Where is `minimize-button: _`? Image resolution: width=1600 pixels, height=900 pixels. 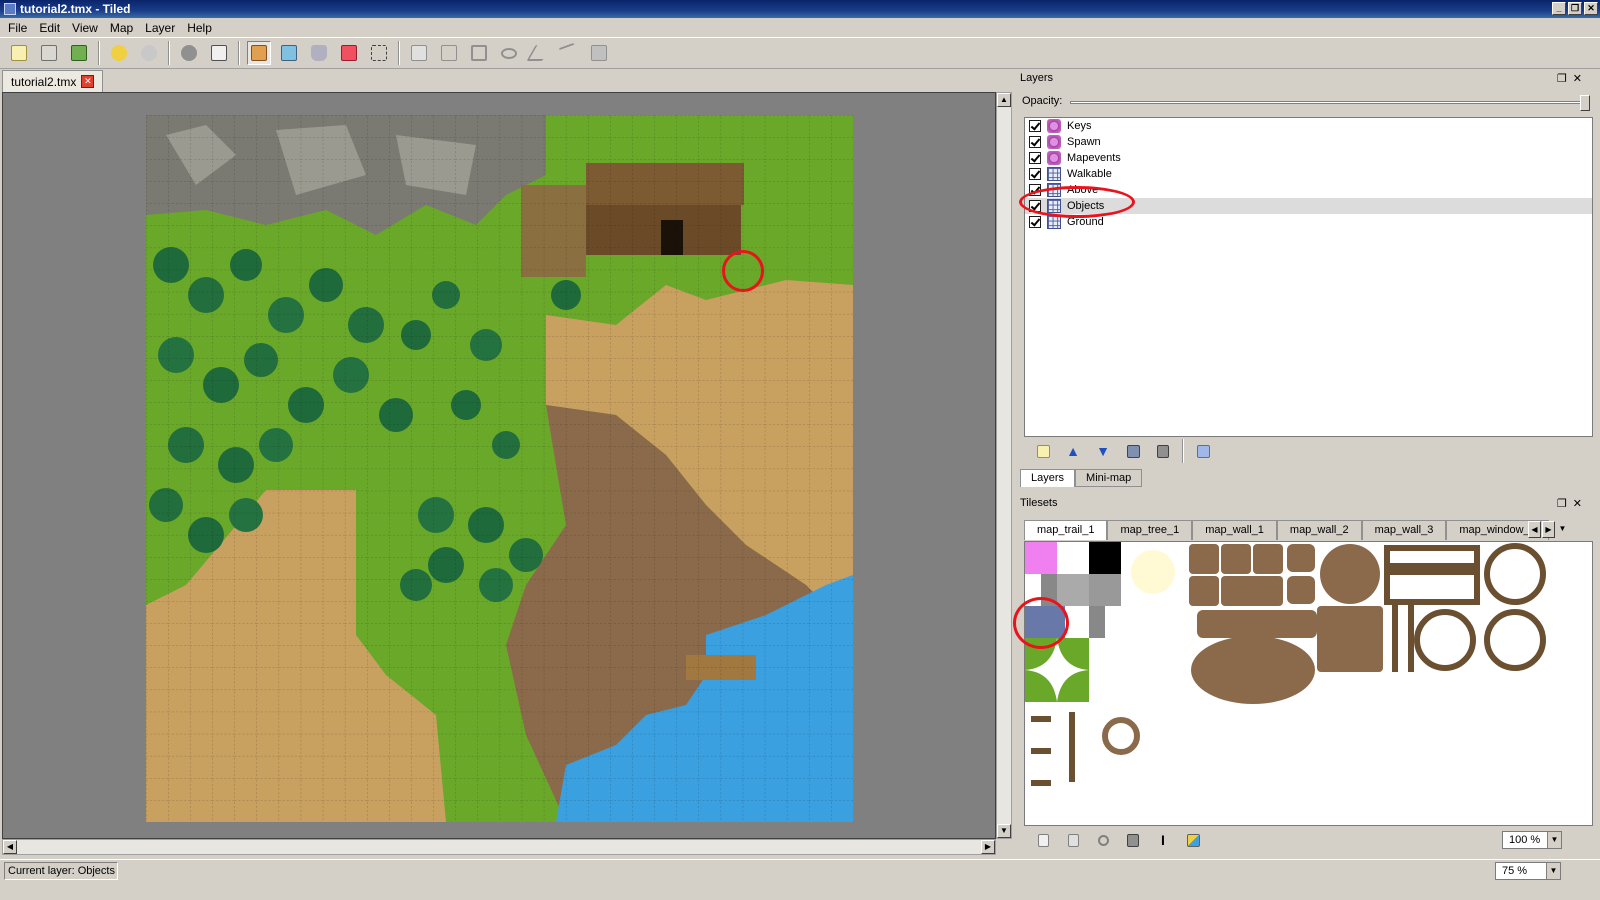 minimize-button: _ is located at coordinates (1559, 8).